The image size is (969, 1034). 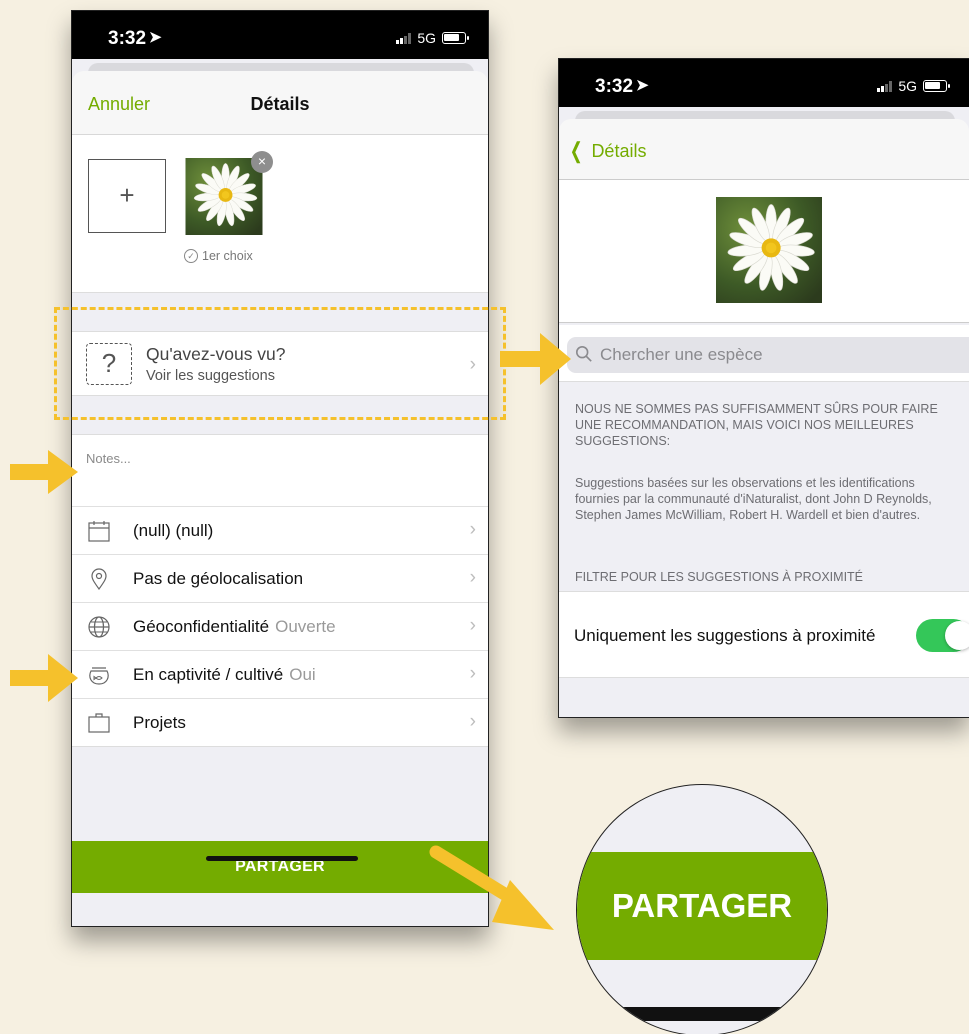 What do you see at coordinates (224, 196) in the screenshot?
I see `daisy-photo-thumbnail` at bounding box center [224, 196].